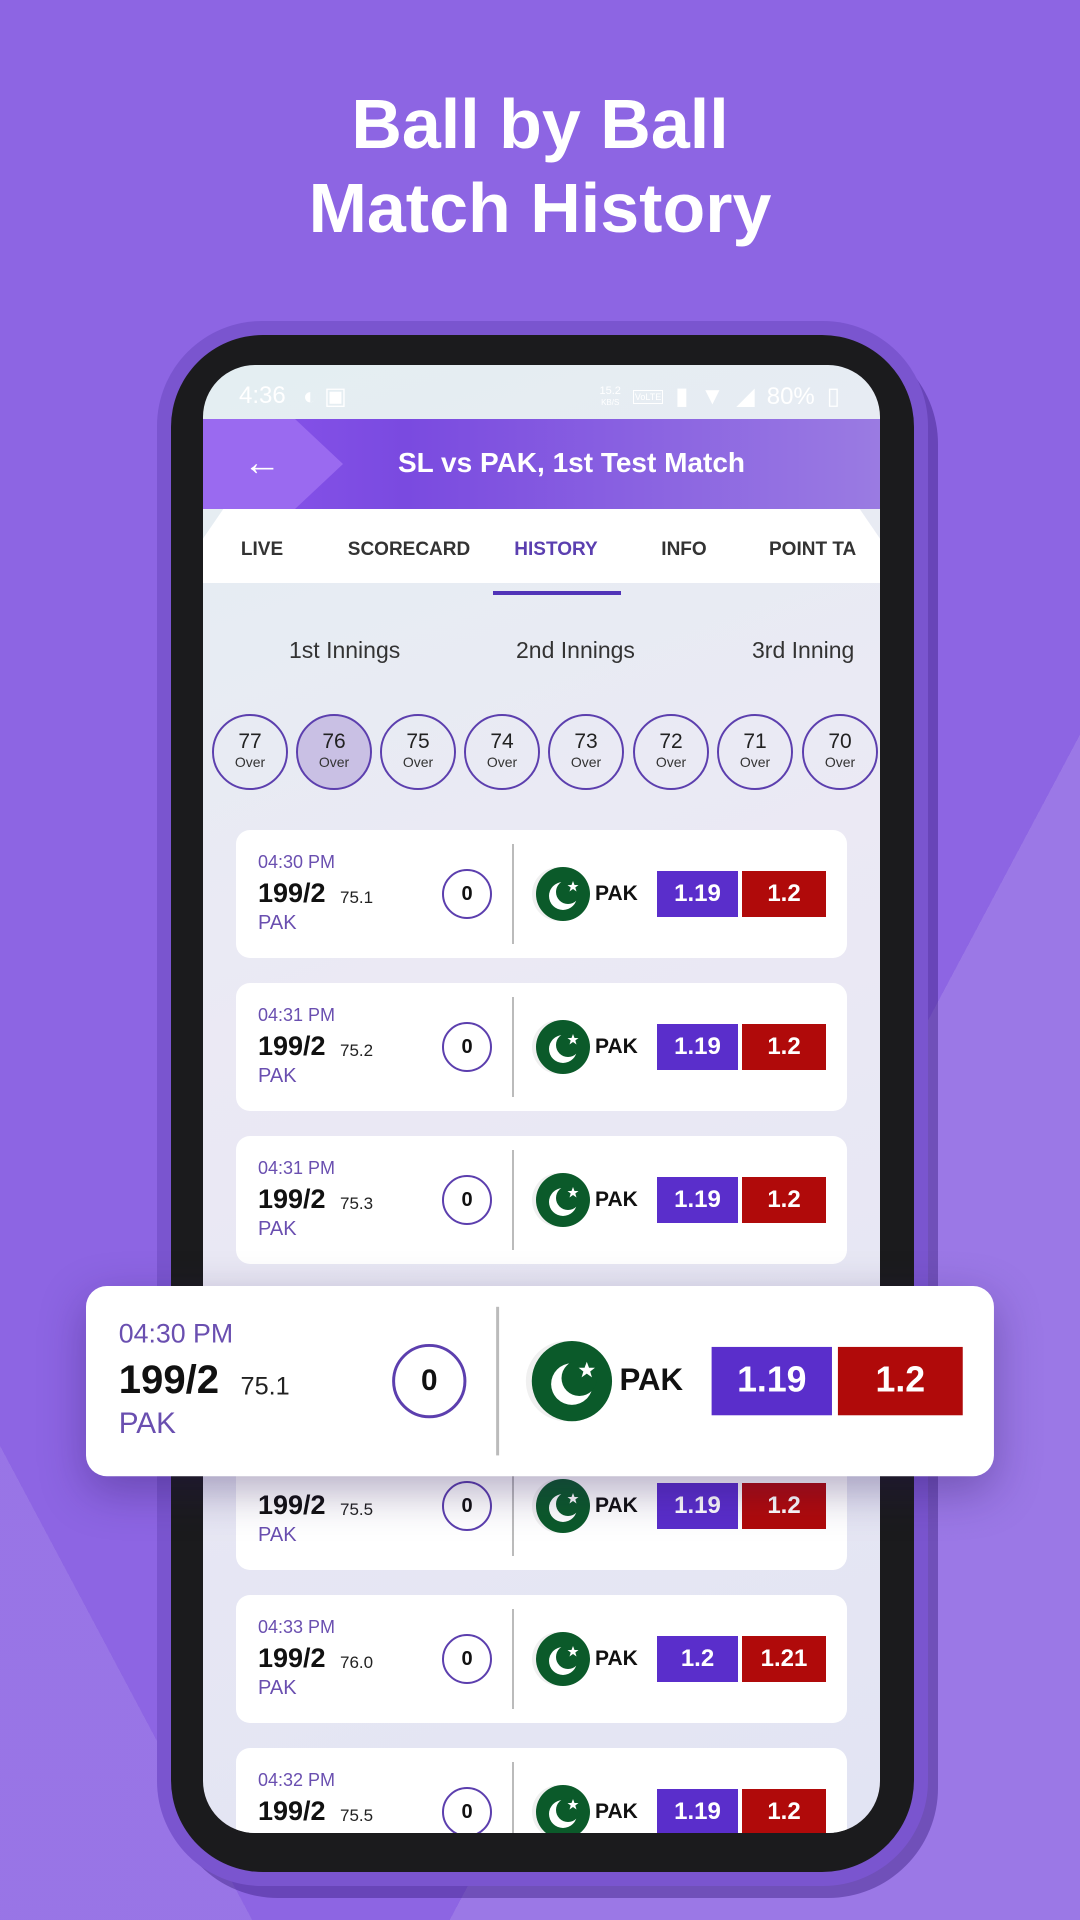 The height and width of the screenshot is (1920, 1080). Describe the element at coordinates (784, 1659) in the screenshot. I see `lay-odds: 1.21` at that location.